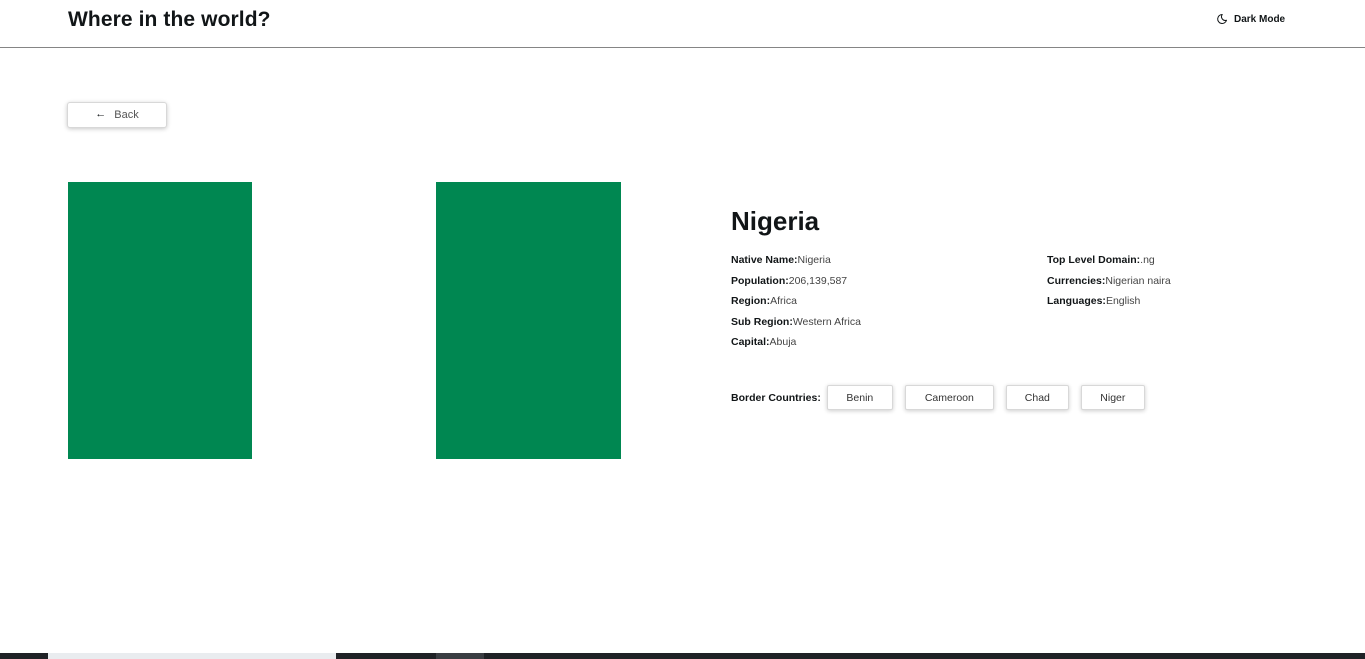 The image size is (1365, 659). Describe the element at coordinates (1138, 280) in the screenshot. I see `info-value: Nigerian naira` at that location.